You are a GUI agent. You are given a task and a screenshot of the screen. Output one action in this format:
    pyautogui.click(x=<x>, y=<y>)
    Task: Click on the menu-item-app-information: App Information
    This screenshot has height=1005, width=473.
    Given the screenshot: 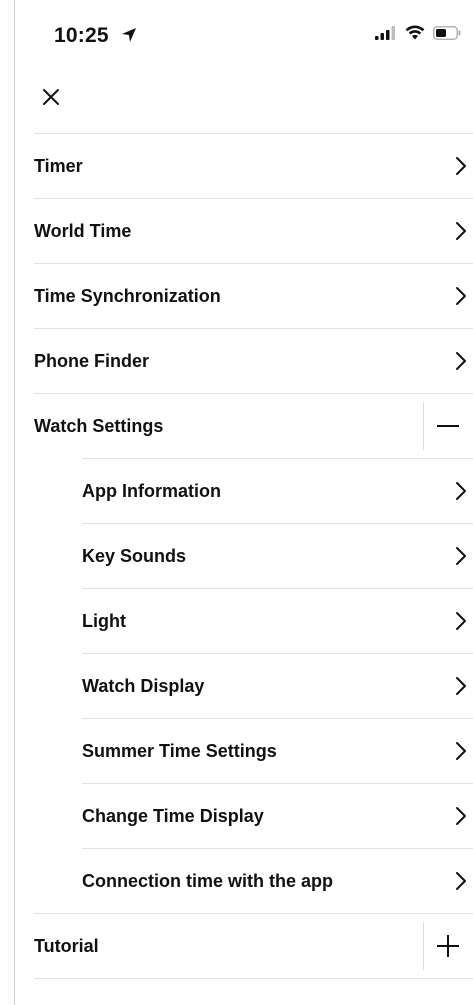 What is the action you would take?
    pyautogui.click(x=277, y=490)
    